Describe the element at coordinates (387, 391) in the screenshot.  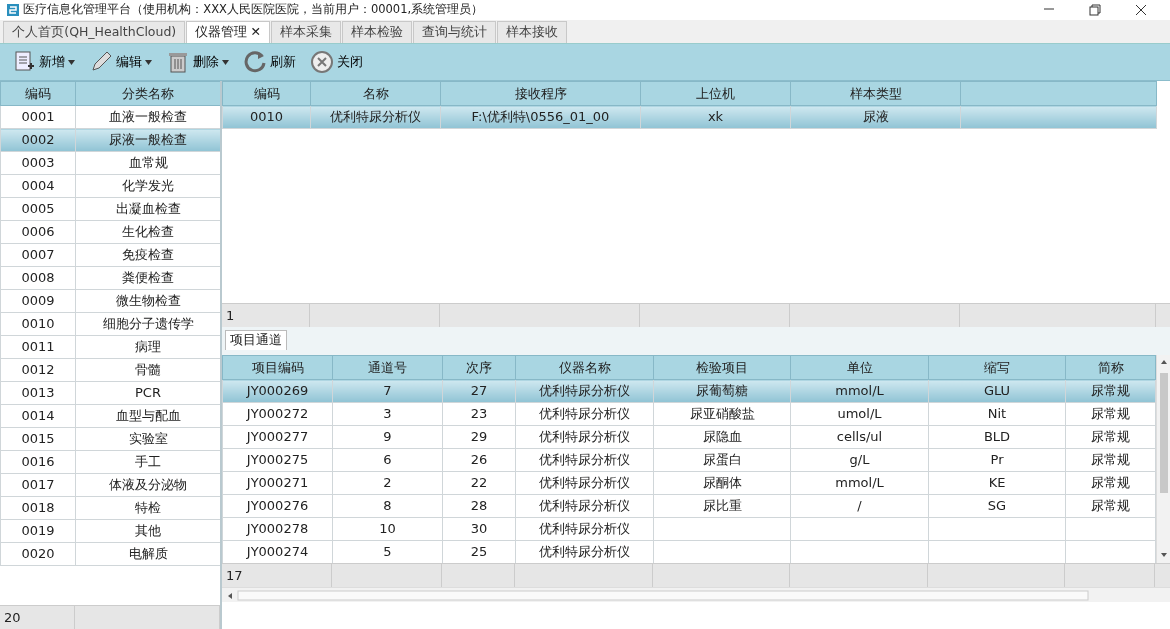
I see `table-cell: 7` at that location.